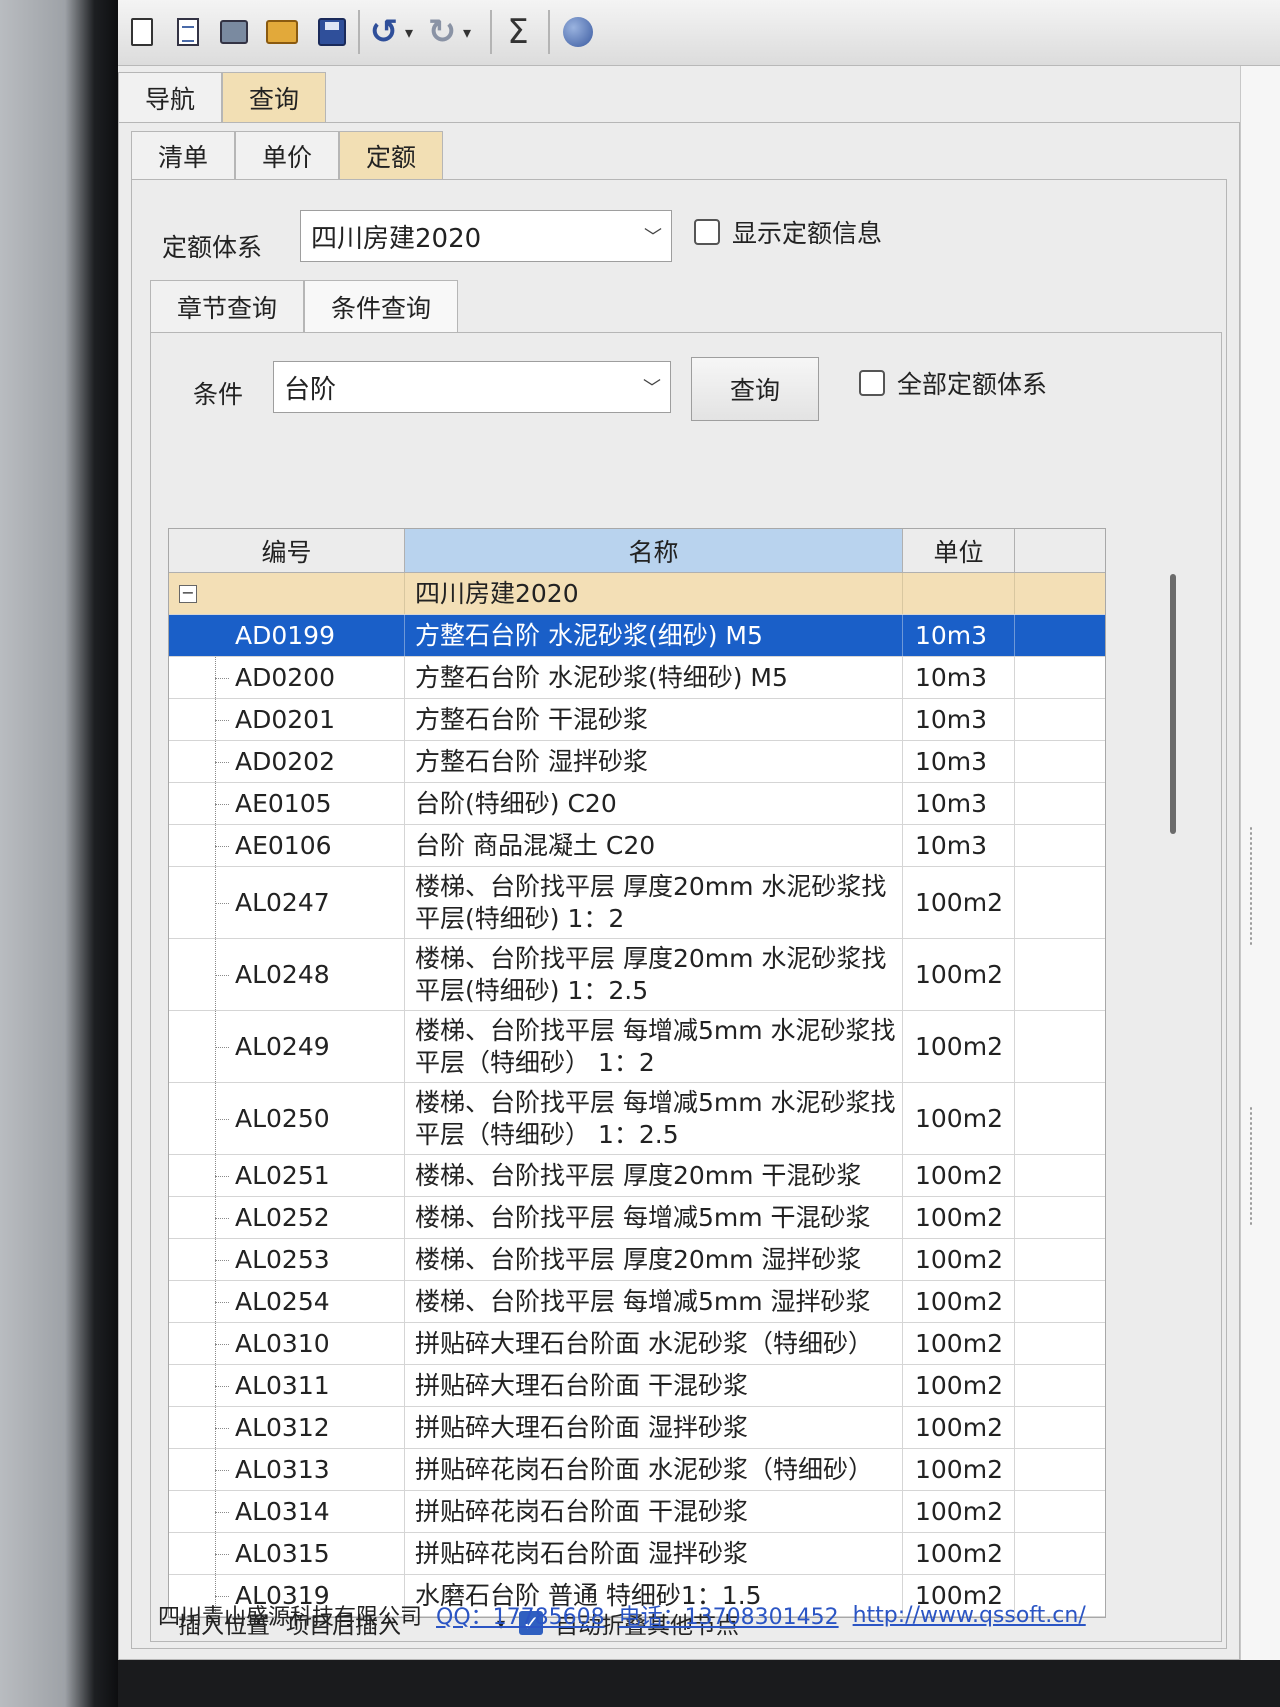 Image resolution: width=1280 pixels, height=1707 pixels. I want to click on undo-button: ↺, so click(384, 32).